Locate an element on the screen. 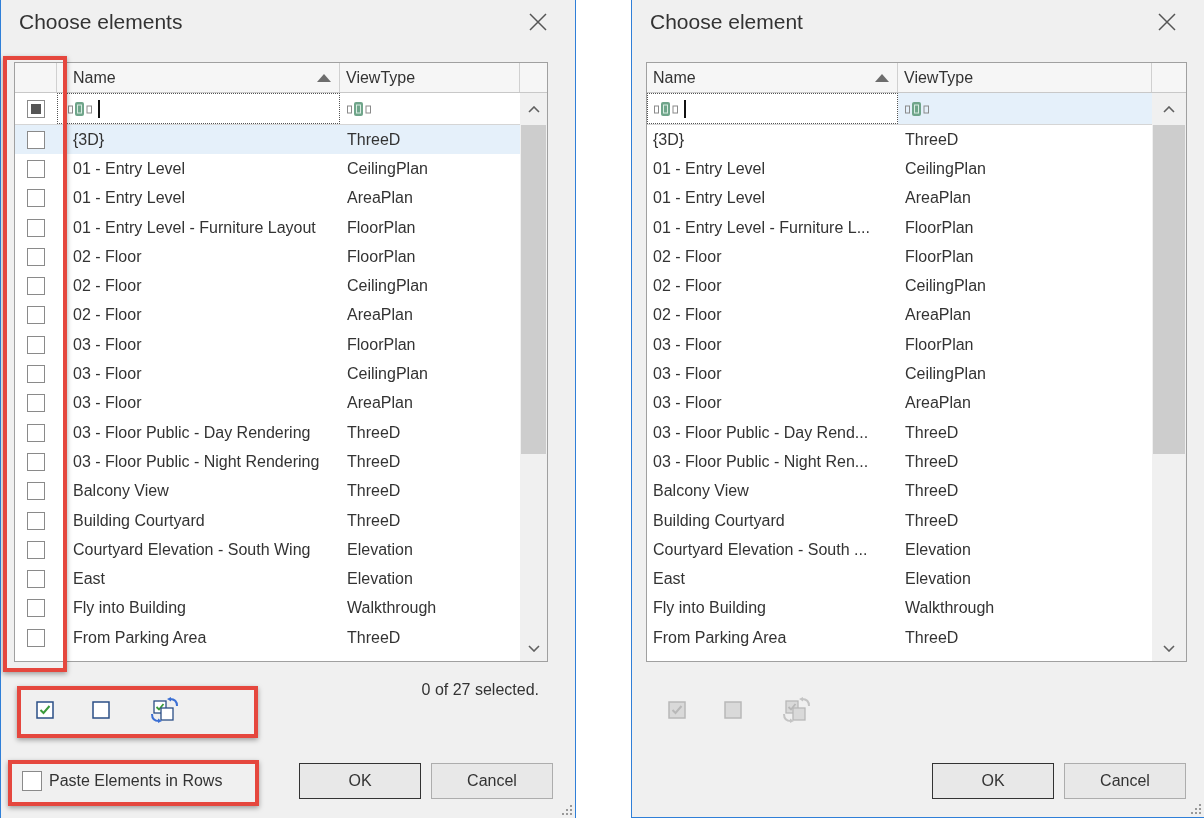  text-cursor is located at coordinates (685, 108).